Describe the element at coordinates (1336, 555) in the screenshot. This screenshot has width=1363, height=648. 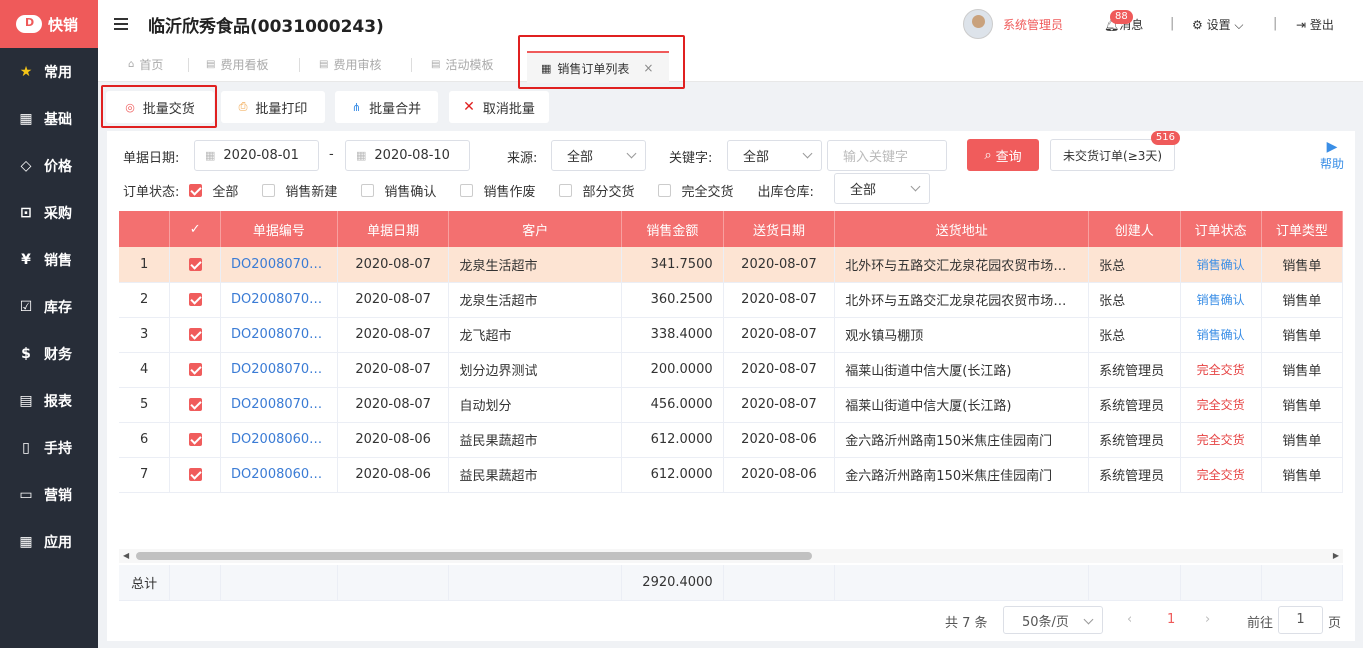
I see `scroll-right-icon: ▶` at that location.